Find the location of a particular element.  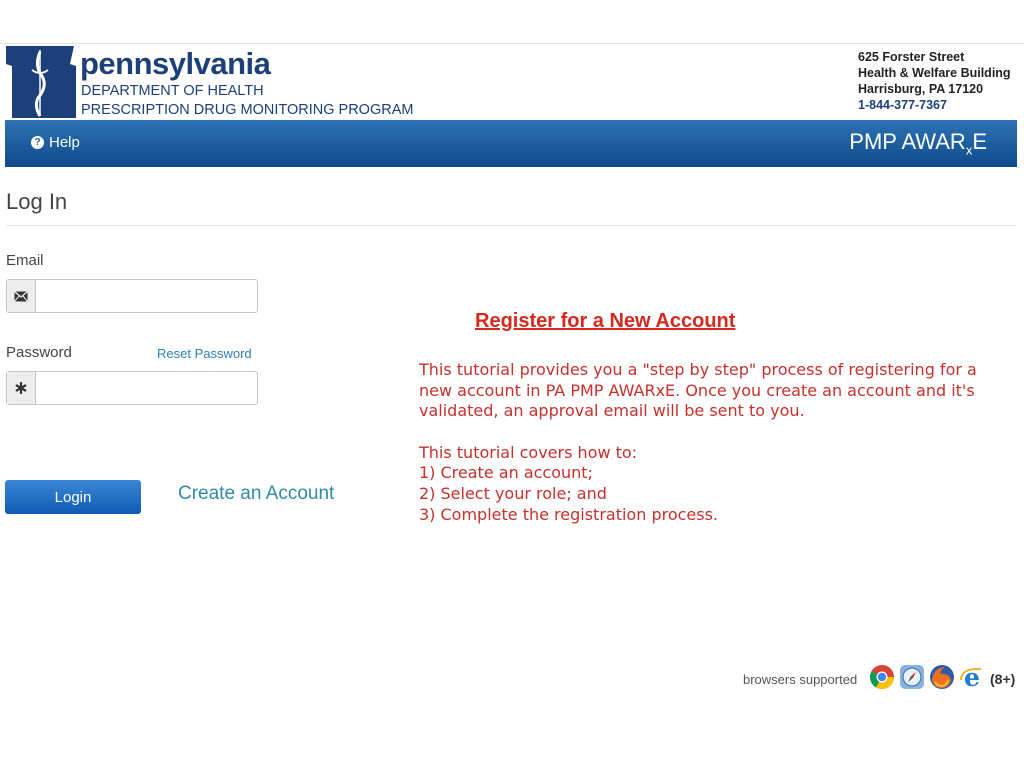

tutorial-step-2: 2) Select your role; and is located at coordinates (513, 493).